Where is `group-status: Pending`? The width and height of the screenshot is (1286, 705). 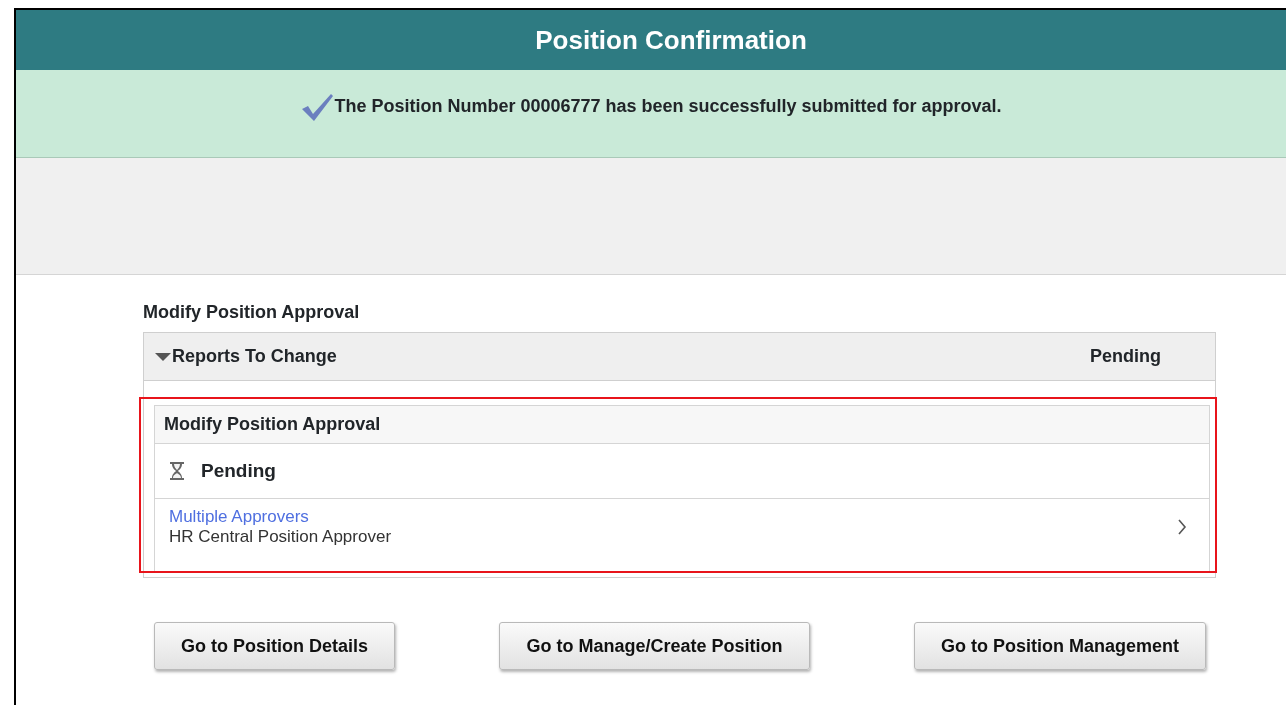 group-status: Pending is located at coordinates (1125, 356).